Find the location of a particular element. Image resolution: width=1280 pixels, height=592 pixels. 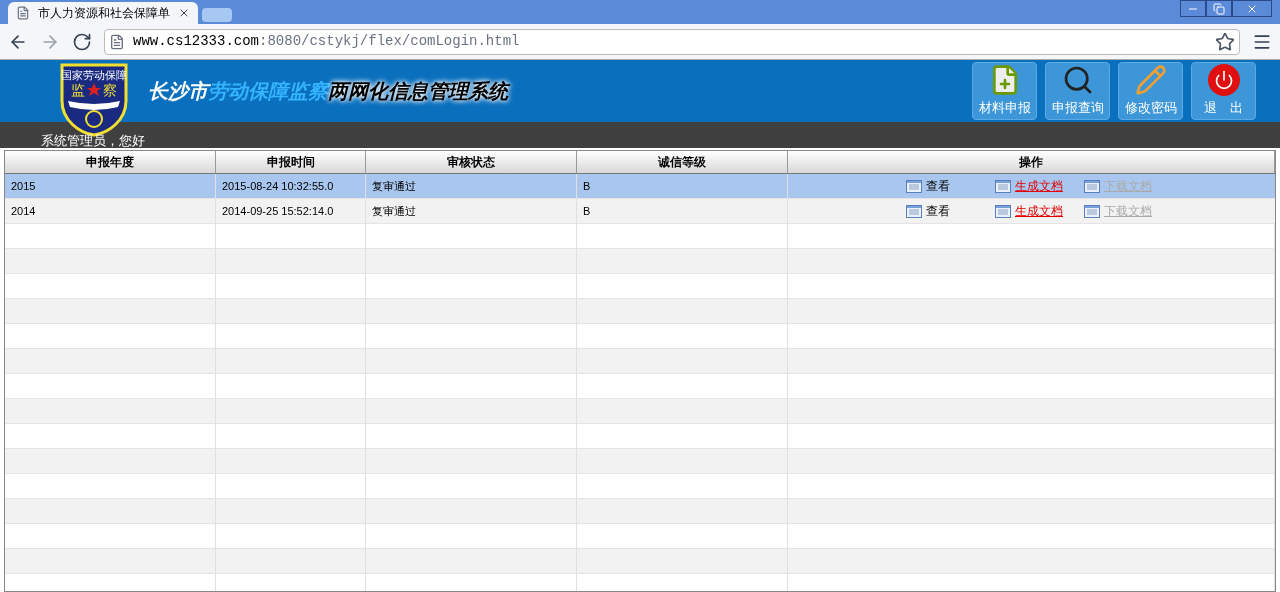

action-link: 生成文档 is located at coordinates (1039, 211).